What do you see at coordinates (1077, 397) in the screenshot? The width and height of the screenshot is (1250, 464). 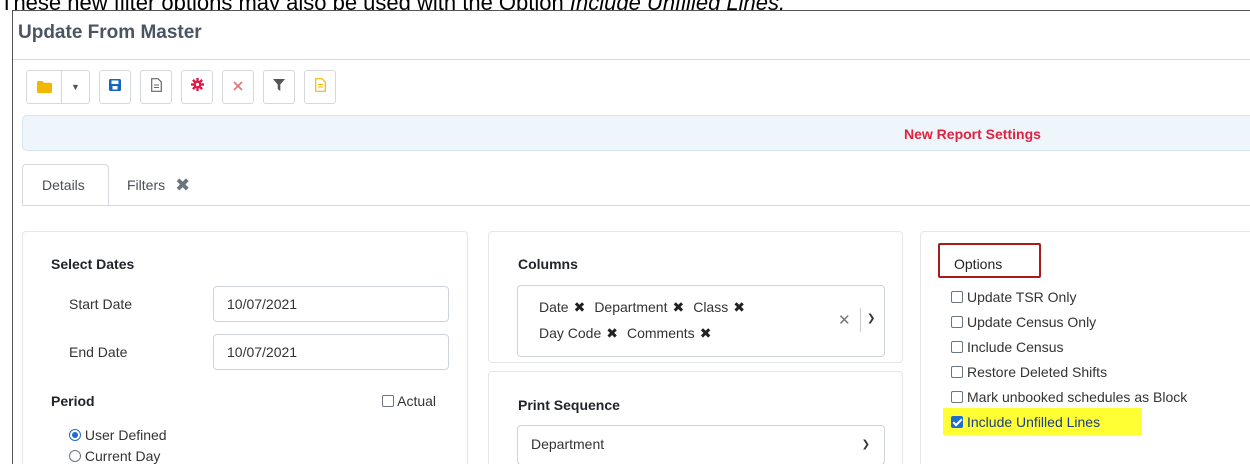 I see `option-label: Mark unbooked schedules as Block` at bounding box center [1077, 397].